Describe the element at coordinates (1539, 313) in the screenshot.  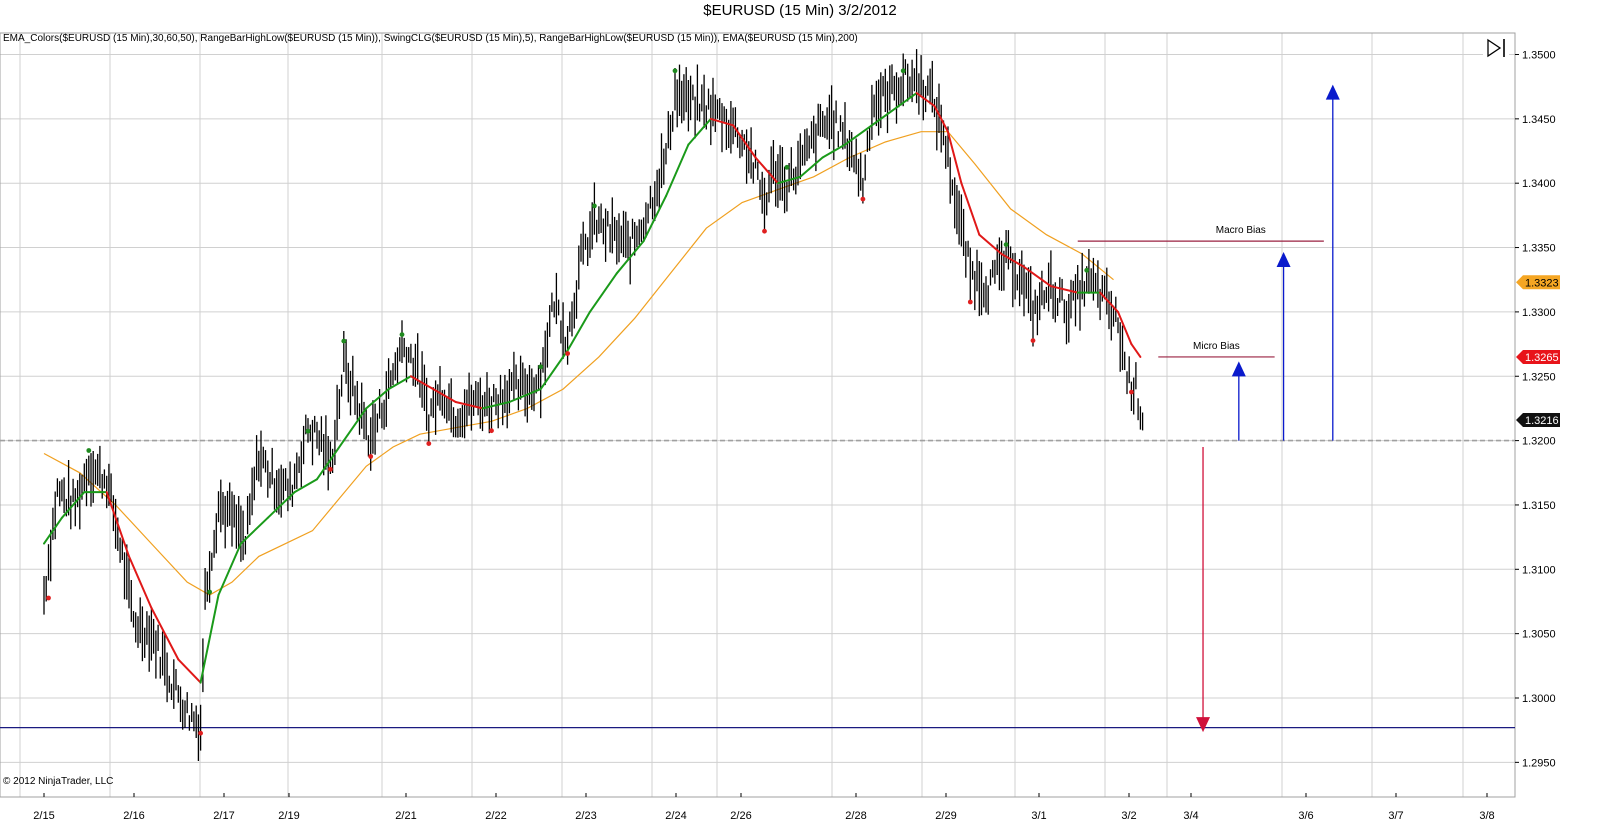
I see `y-tick-label: 1.3300` at that location.